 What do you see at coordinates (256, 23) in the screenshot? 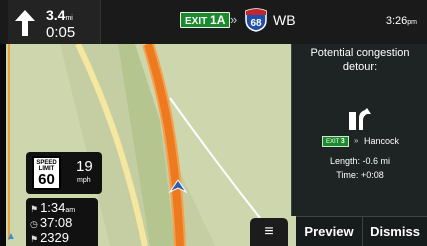
I see `interstate-number: 68` at bounding box center [256, 23].